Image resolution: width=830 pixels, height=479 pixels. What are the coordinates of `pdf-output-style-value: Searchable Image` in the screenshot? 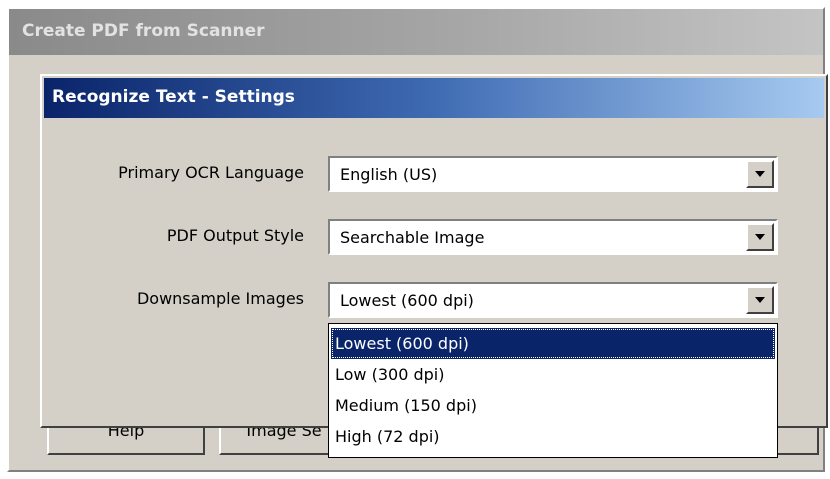 It's located at (412, 237).